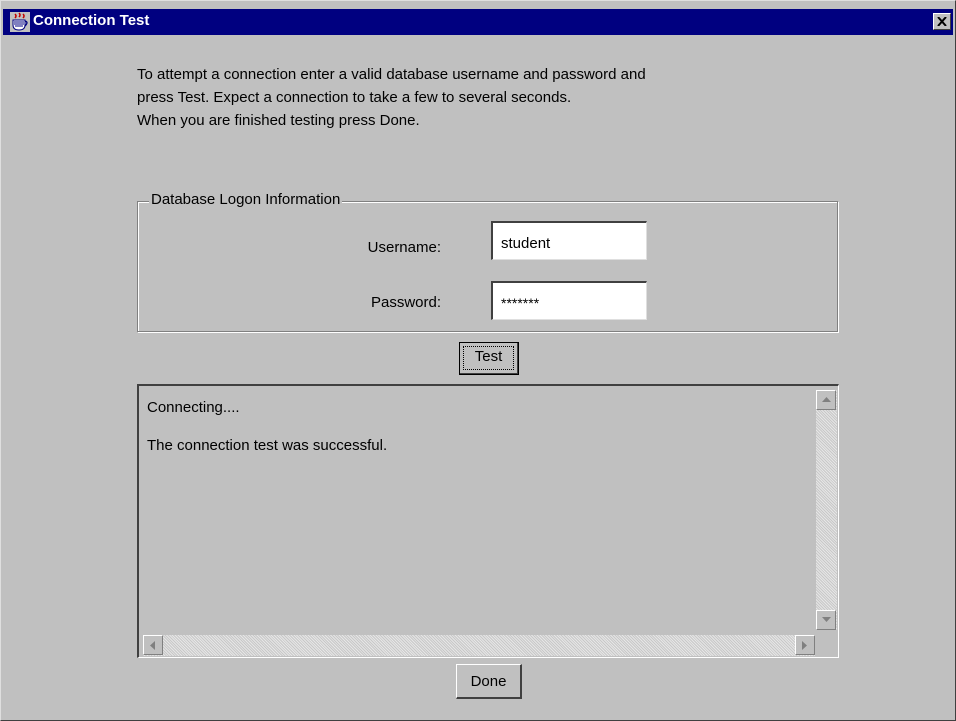 Image resolution: width=956 pixels, height=721 pixels. I want to click on scroll-up-button, so click(826, 400).